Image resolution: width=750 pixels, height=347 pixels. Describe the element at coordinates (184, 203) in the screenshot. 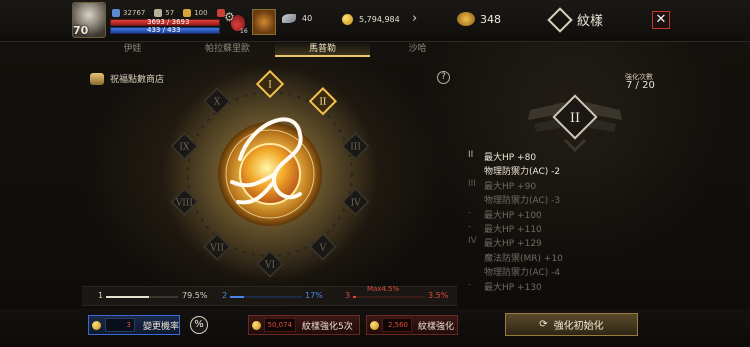

I see `wheel-node-numeral: VIII` at that location.